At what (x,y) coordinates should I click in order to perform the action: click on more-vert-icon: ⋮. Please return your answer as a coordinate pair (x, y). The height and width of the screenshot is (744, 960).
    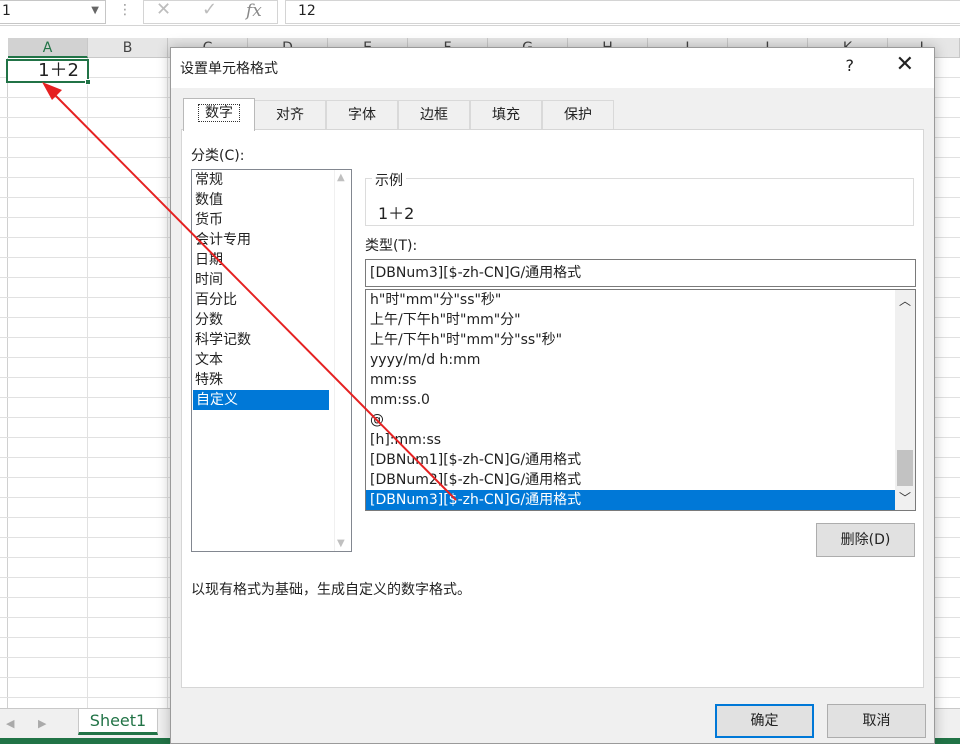
    Looking at the image, I should click on (125, 10).